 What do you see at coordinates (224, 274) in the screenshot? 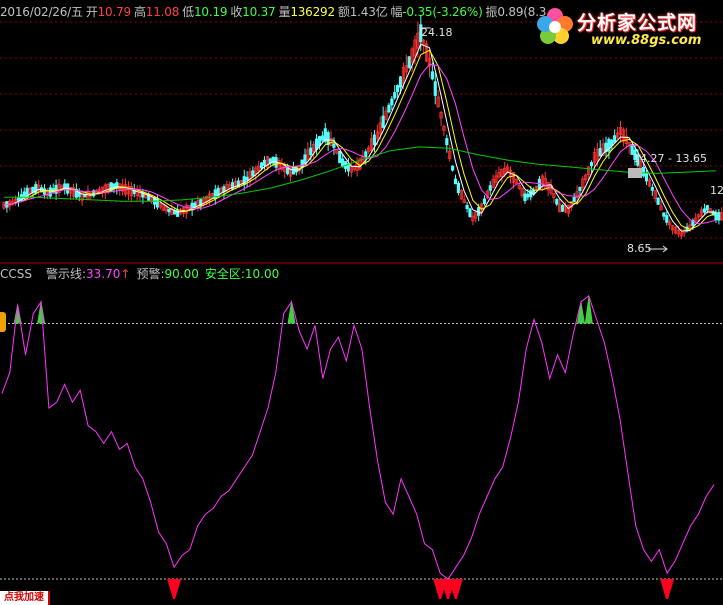
I see `safe-label: 安全区:` at bounding box center [224, 274].